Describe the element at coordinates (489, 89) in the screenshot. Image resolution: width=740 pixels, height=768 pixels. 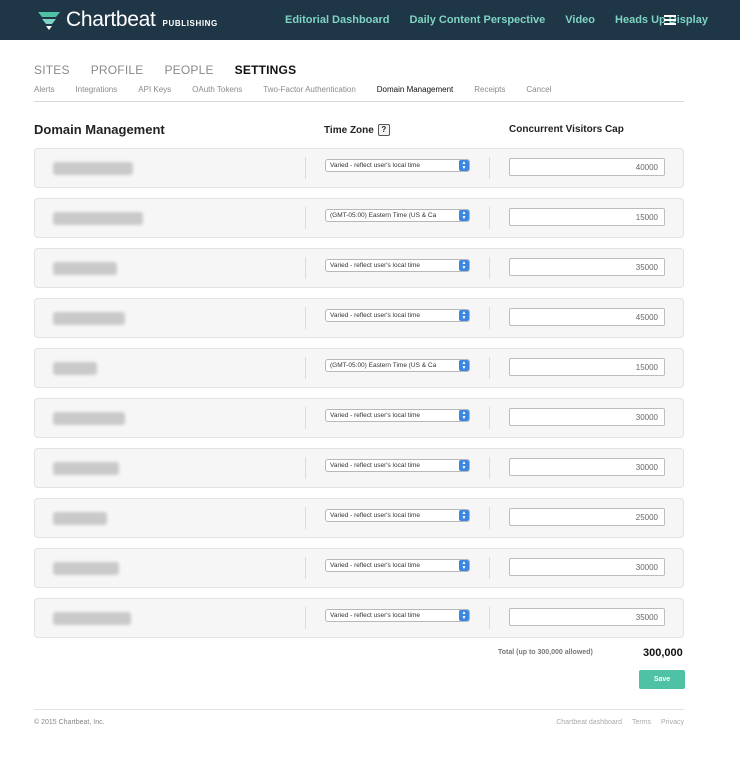
I see `subtab-receipts: Receipts` at that location.